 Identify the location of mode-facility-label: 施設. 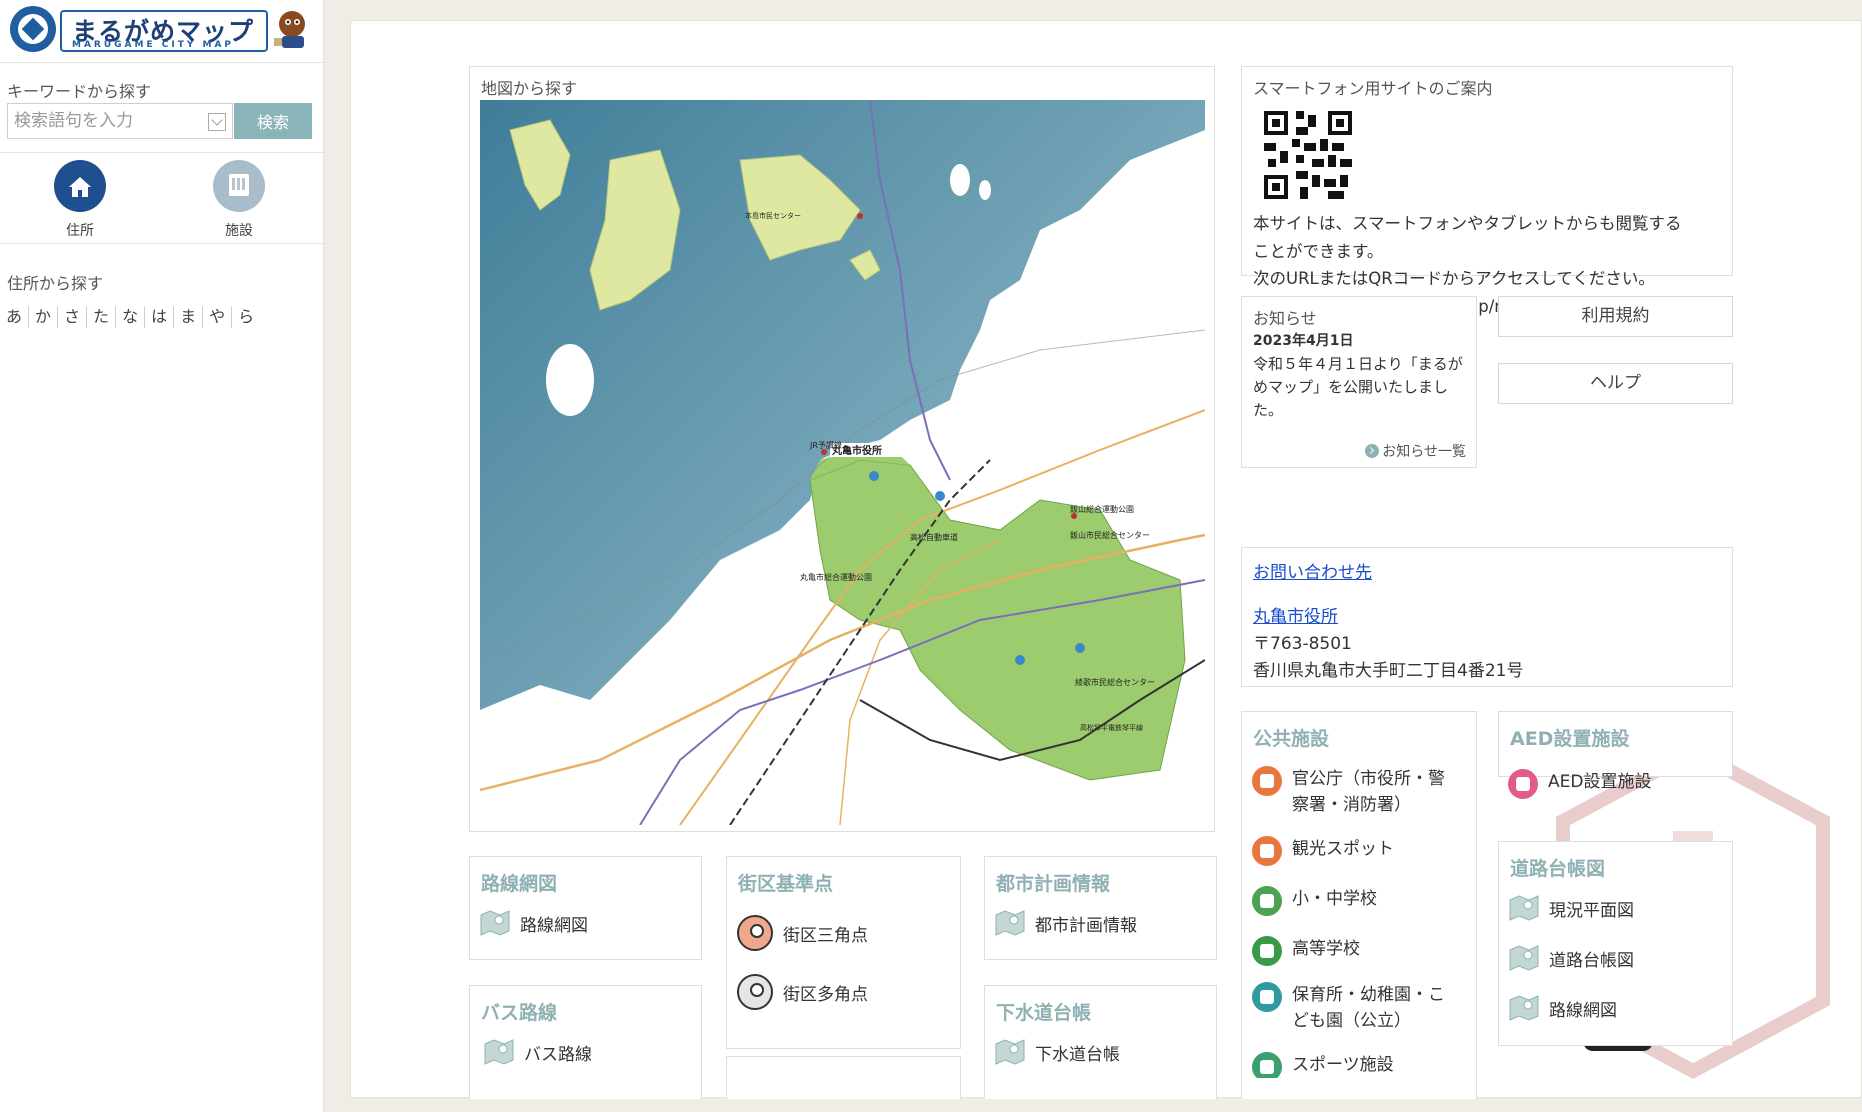
(239, 231).